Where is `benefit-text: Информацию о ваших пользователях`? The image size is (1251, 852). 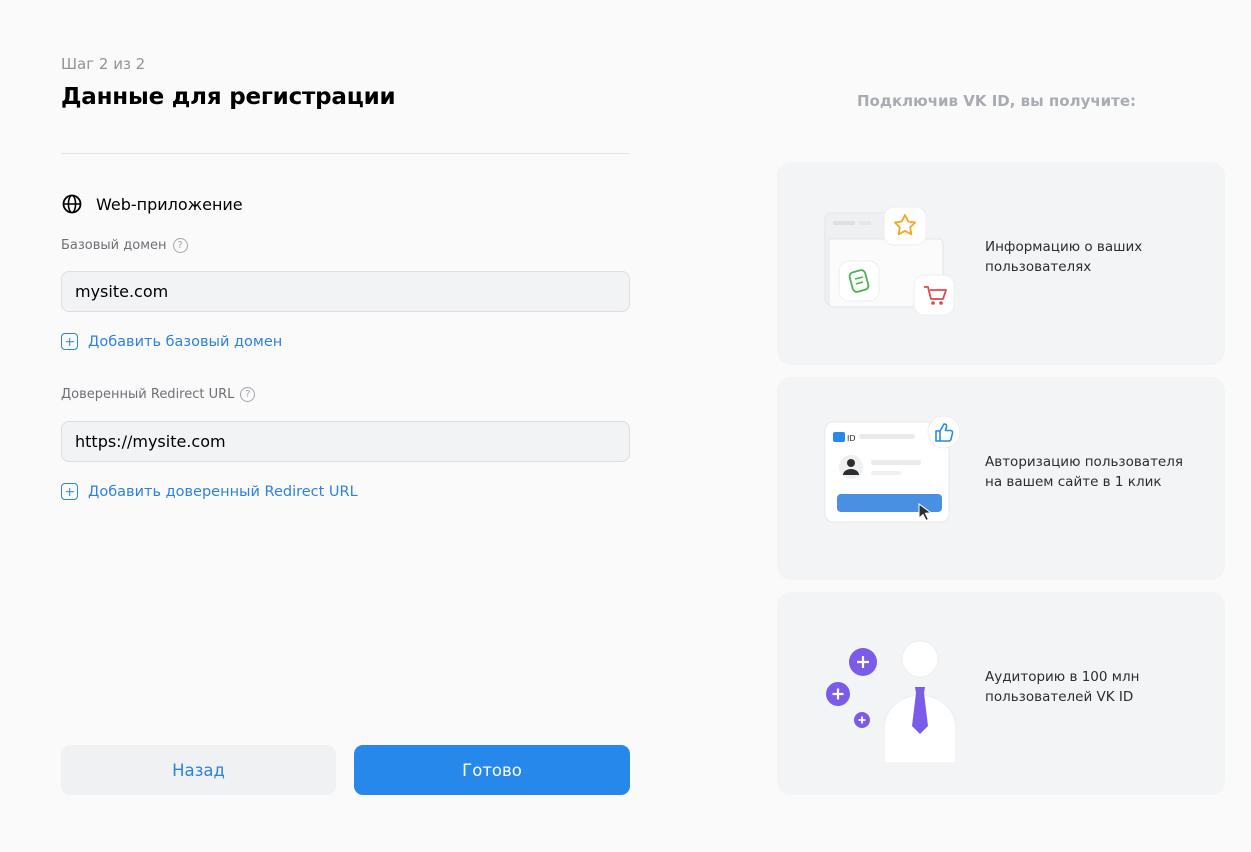 benefit-text: Информацию о ваших пользователях is located at coordinates (1064, 257).